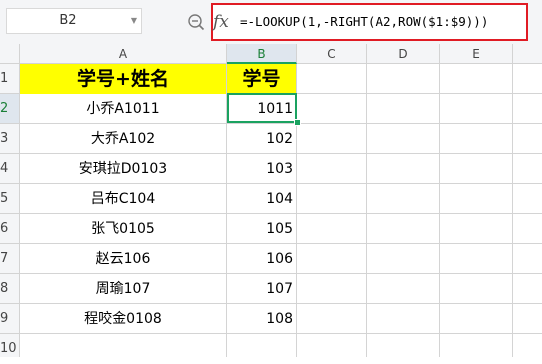 The image size is (542, 364). Describe the element at coordinates (262, 199) in the screenshot. I see `cell-b5: 104` at that location.